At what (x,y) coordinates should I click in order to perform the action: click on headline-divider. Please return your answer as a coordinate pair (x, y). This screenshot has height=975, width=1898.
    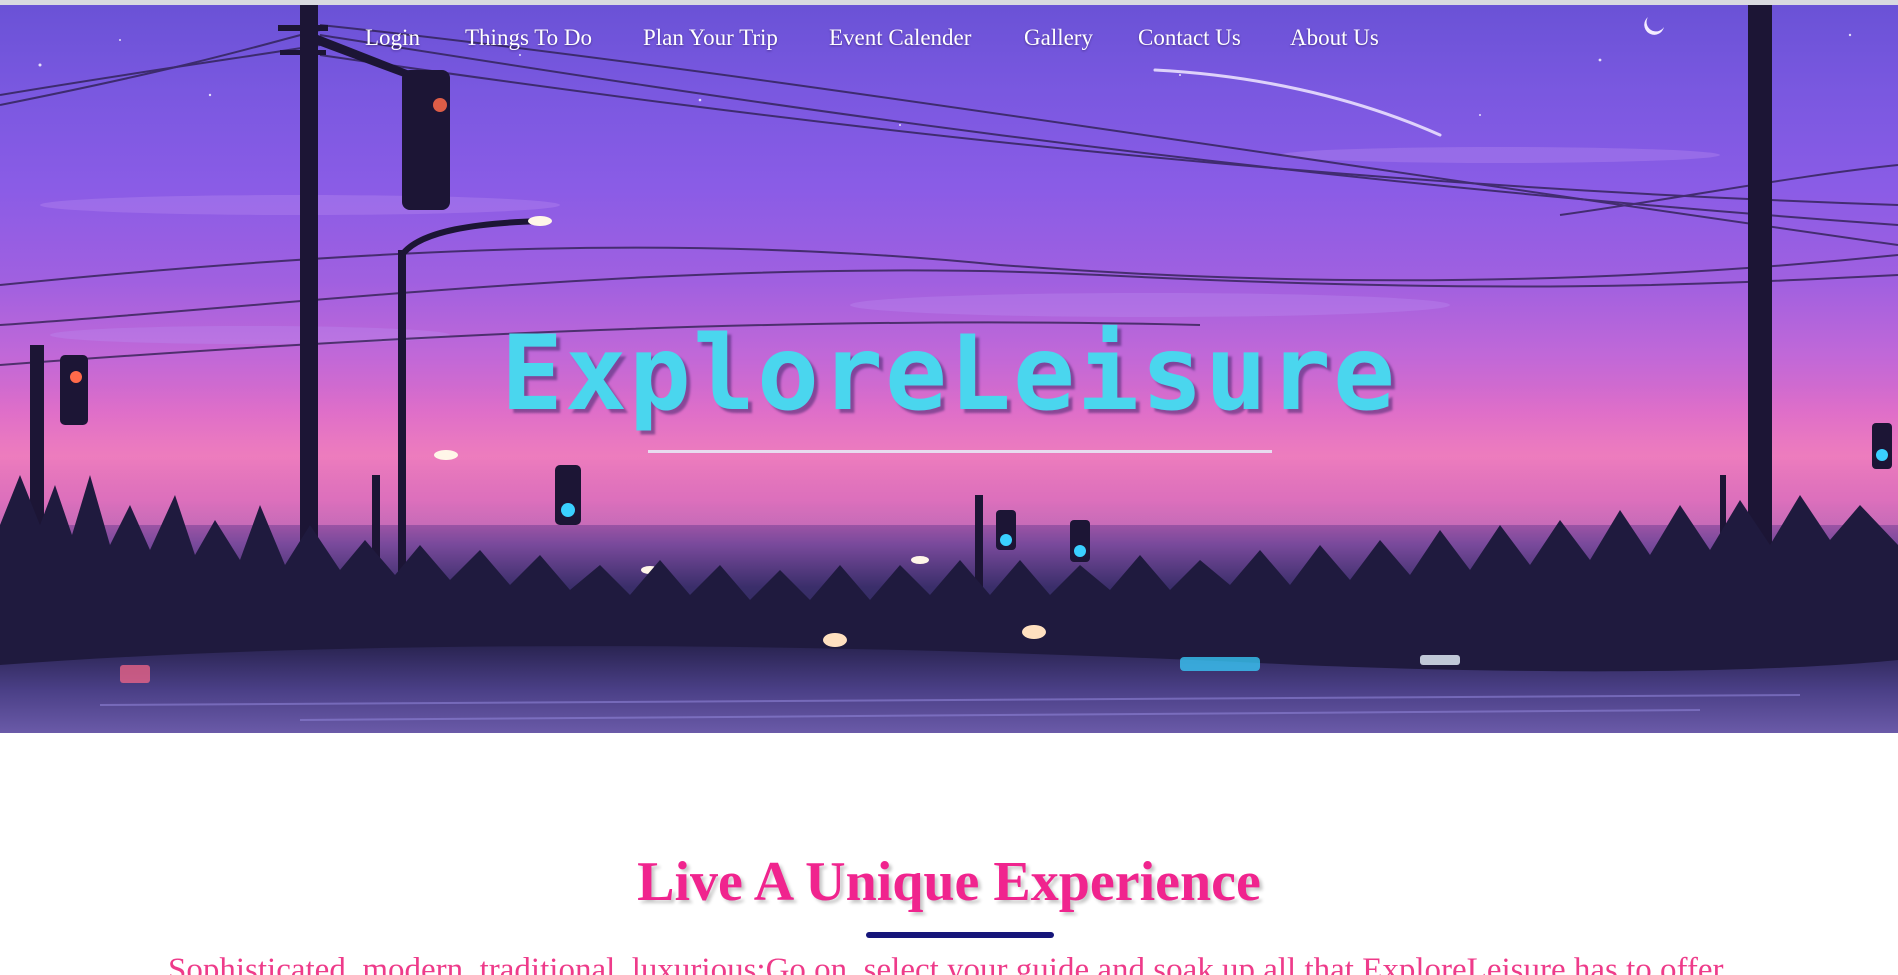
    Looking at the image, I should click on (960, 935).